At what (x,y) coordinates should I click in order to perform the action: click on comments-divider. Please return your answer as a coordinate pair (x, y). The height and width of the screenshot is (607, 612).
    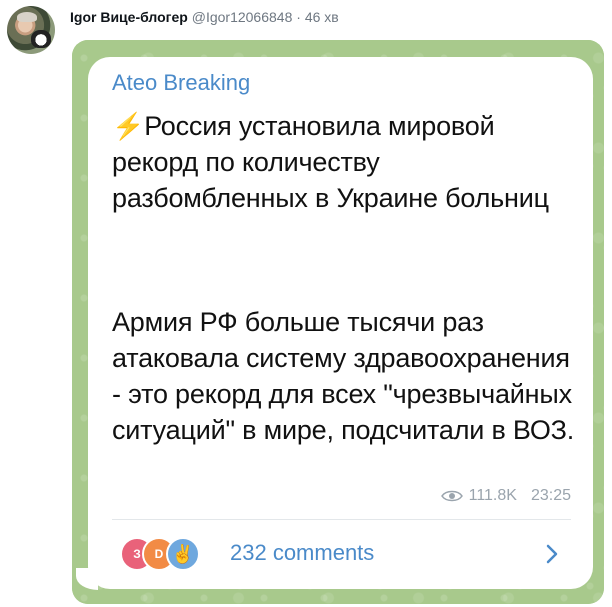
    Looking at the image, I should click on (341, 519).